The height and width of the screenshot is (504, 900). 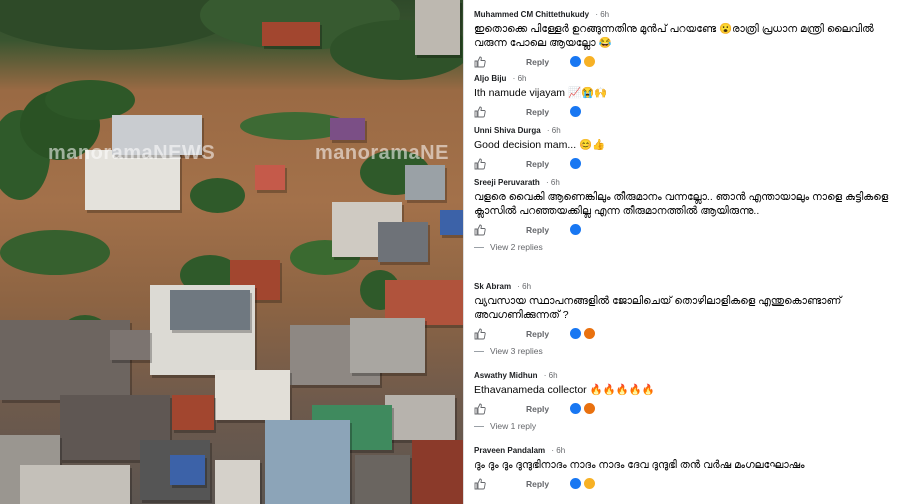 What do you see at coordinates (506, 375) in the screenshot?
I see `comment-author: Aswathy Midhun` at bounding box center [506, 375].